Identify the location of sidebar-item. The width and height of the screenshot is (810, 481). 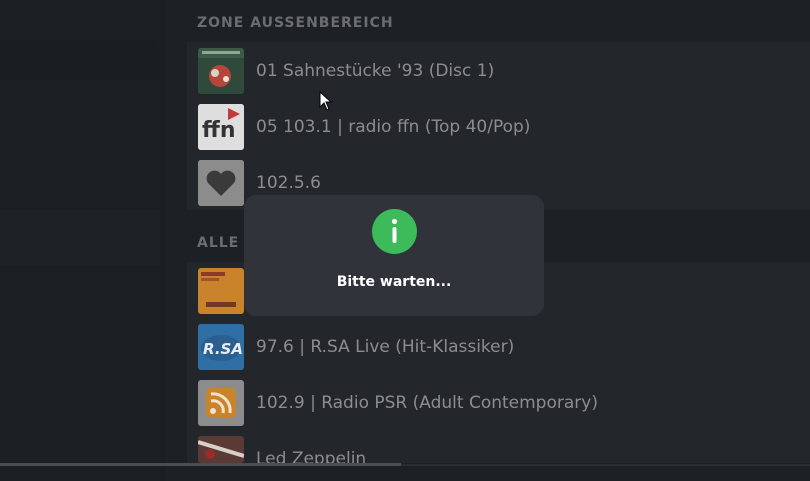
(80, 238).